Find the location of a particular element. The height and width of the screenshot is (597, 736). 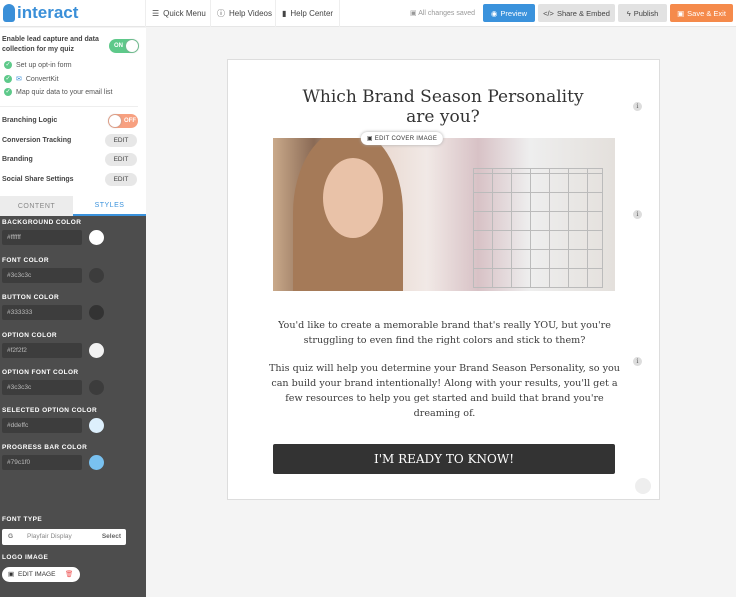

question-icon: ⓘ is located at coordinates (221, 13).